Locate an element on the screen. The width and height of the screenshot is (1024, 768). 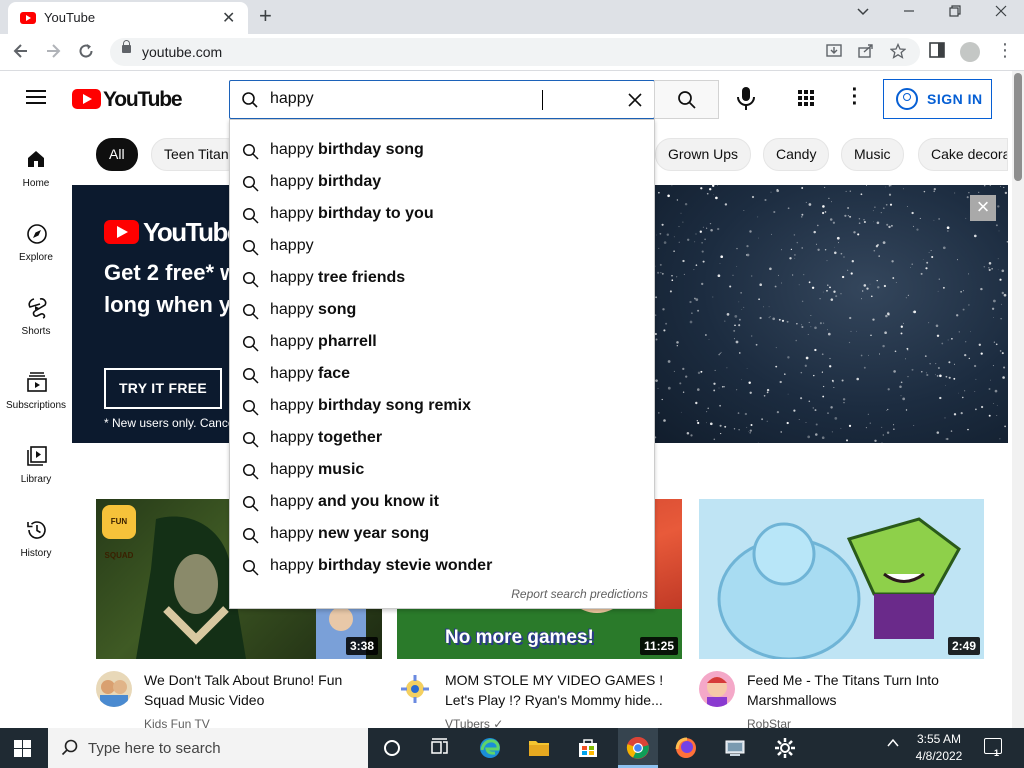
suggestion-completion: and you know it is located at coordinates (376, 501).